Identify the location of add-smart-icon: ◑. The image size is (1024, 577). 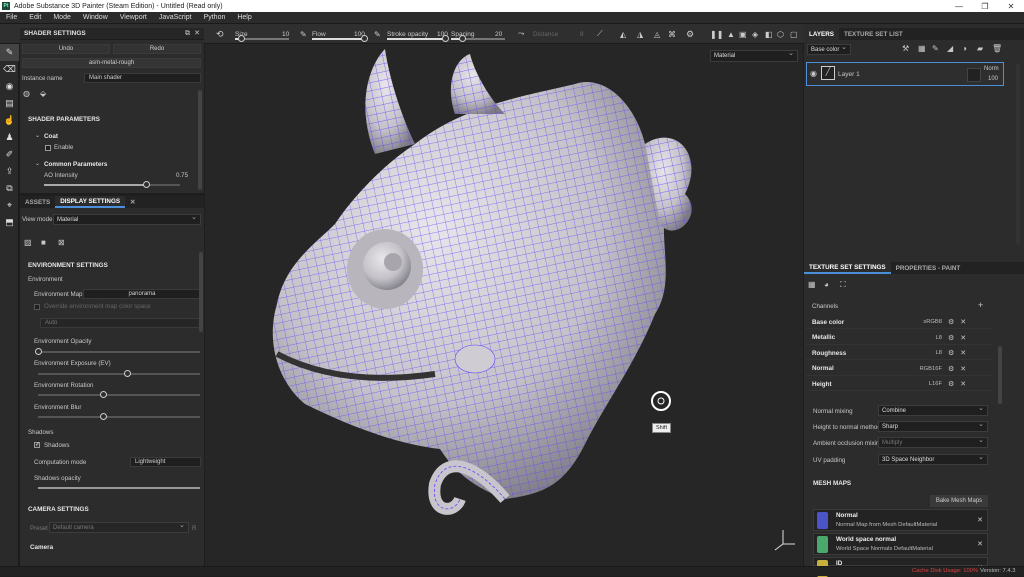
(964, 48).